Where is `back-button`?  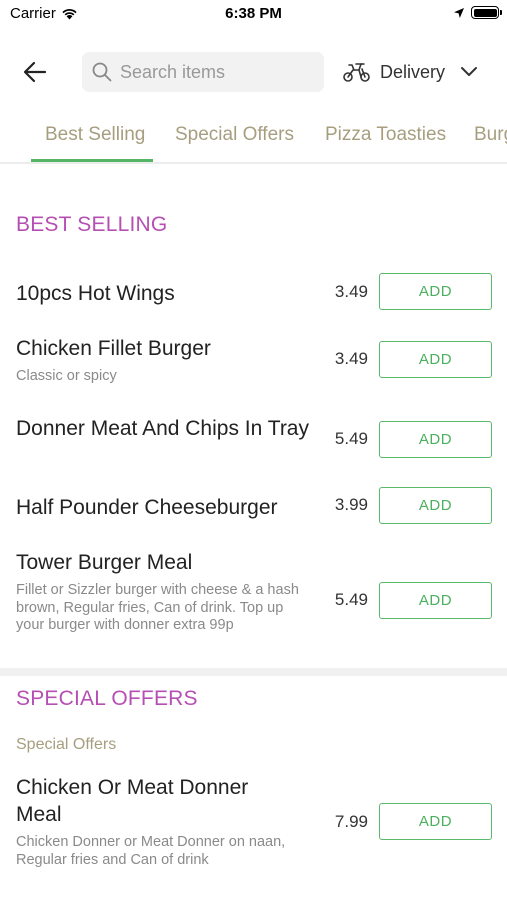 back-button is located at coordinates (35, 72).